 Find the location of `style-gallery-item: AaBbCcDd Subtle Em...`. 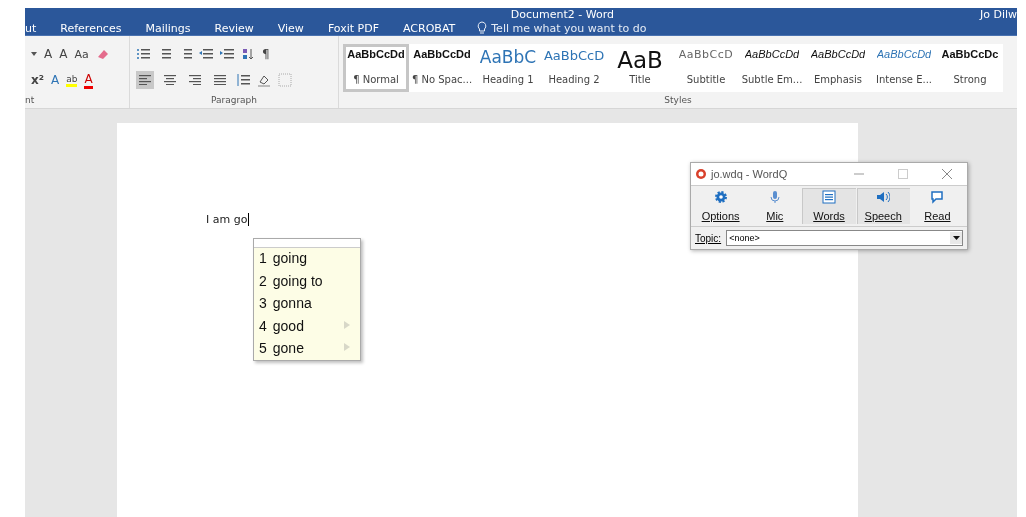

style-gallery-item: AaBbCcDd Subtle Em... is located at coordinates (772, 68).